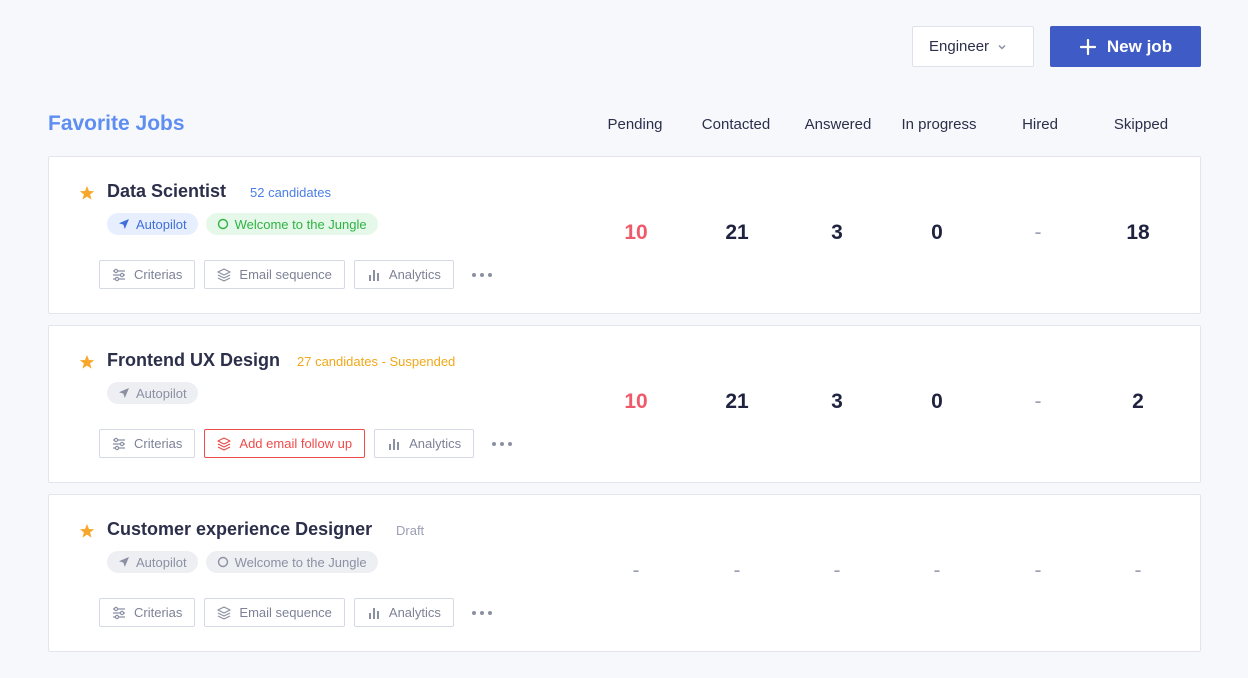  What do you see at coordinates (736, 124) in the screenshot?
I see `column-header-contacted: Contacted` at bounding box center [736, 124].